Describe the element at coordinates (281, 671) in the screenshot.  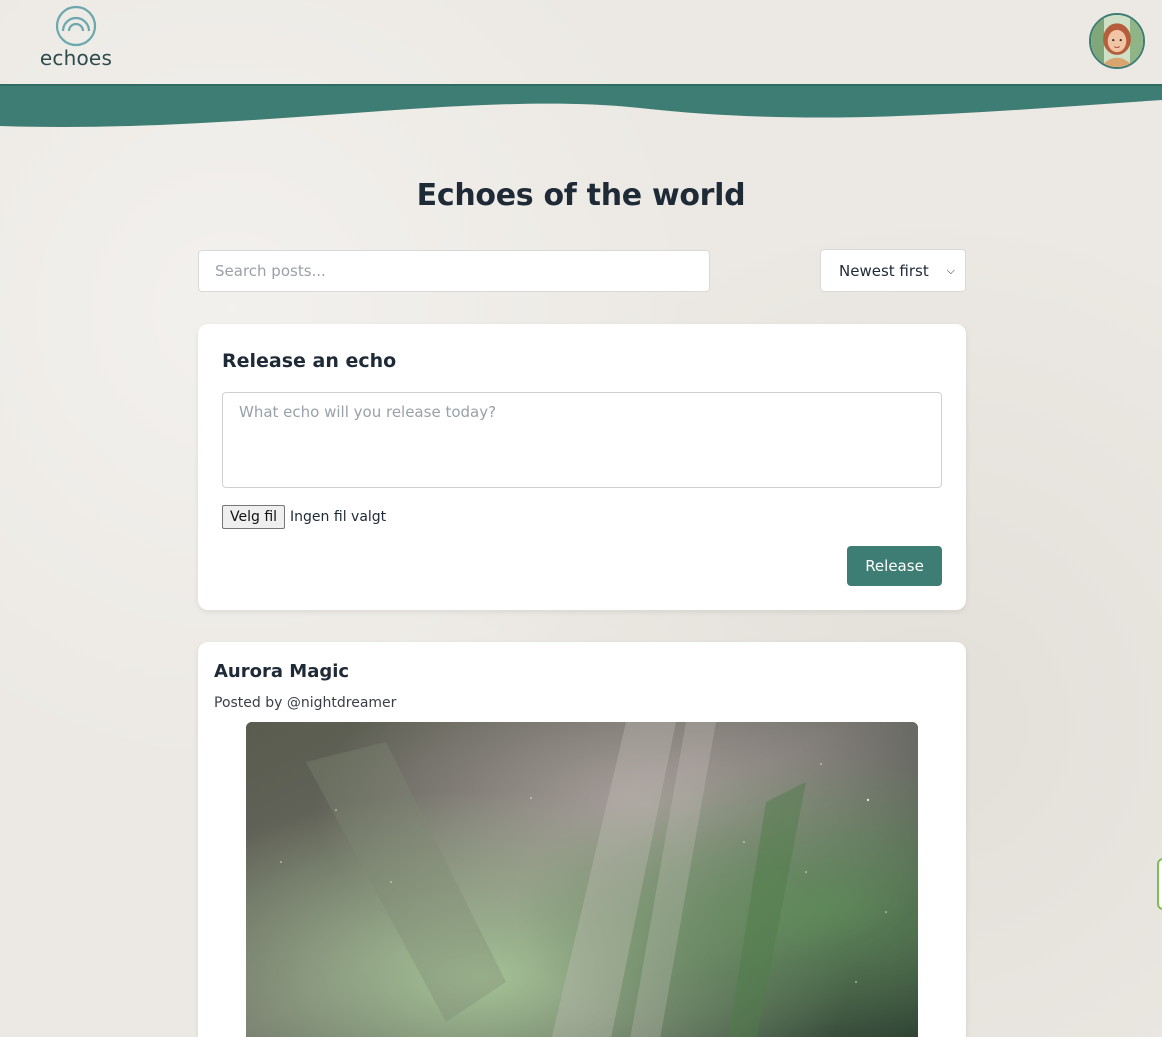
I see `post-title: Aurora Magic` at that location.